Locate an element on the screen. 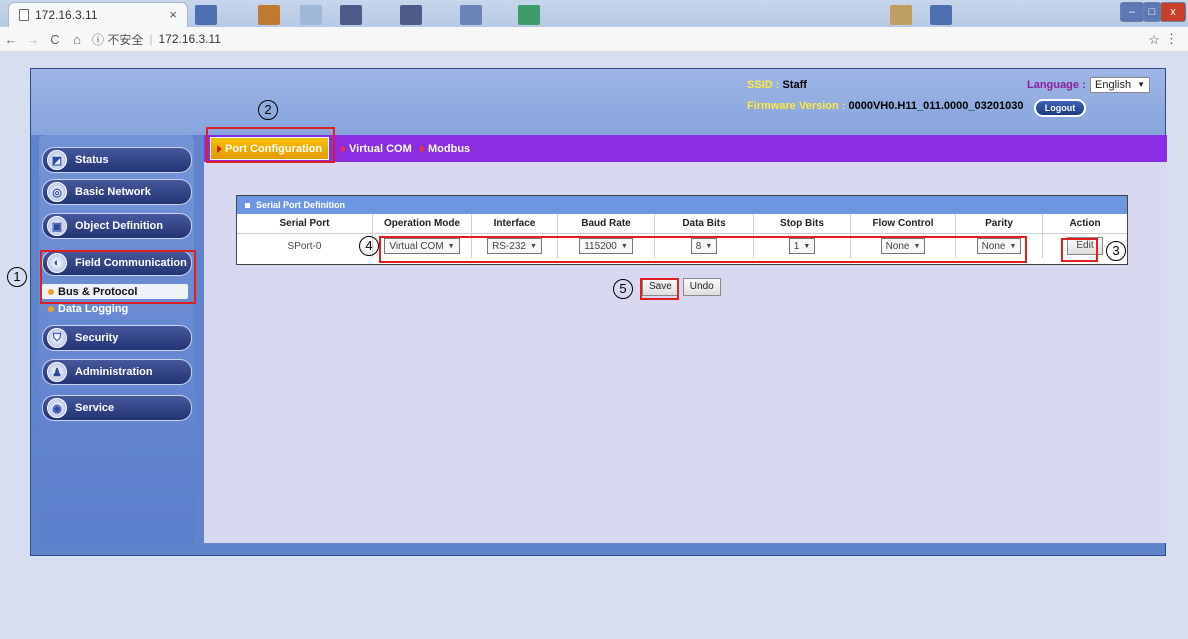 The image size is (1188, 639). reload-icon: C is located at coordinates (55, 39).